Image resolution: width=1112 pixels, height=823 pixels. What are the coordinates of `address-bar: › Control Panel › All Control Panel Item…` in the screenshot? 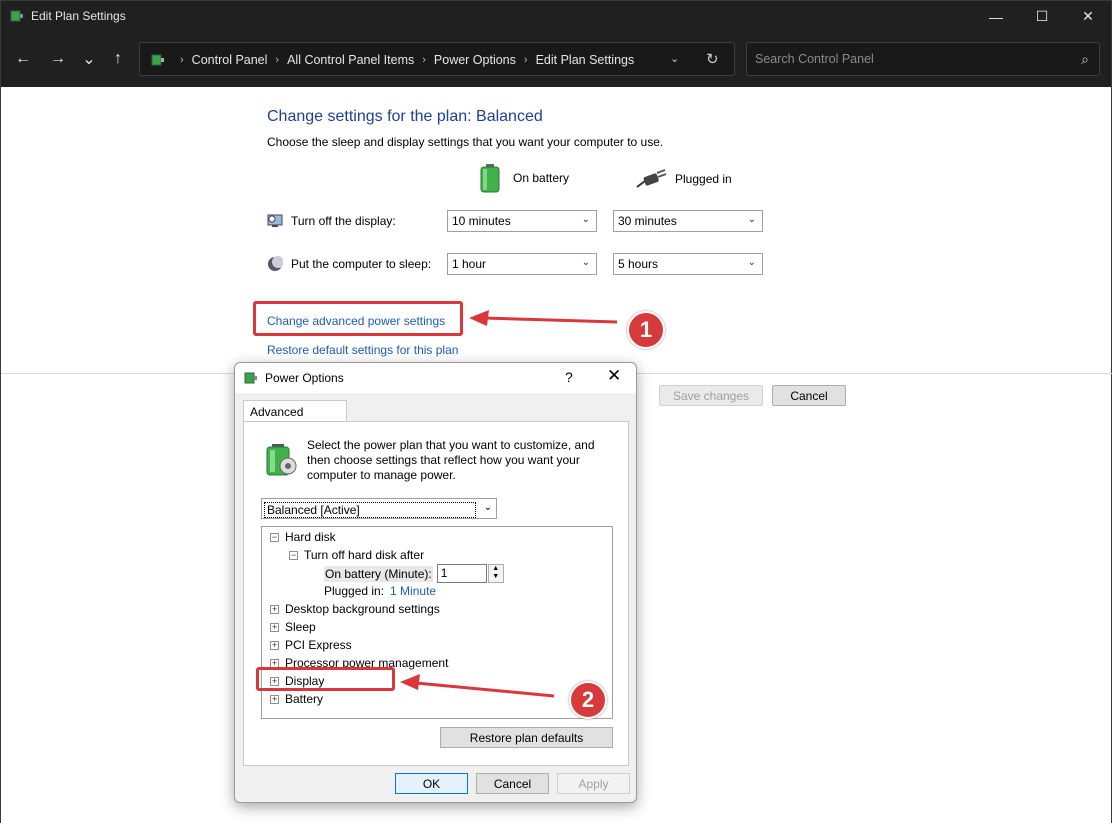 It's located at (437, 59).